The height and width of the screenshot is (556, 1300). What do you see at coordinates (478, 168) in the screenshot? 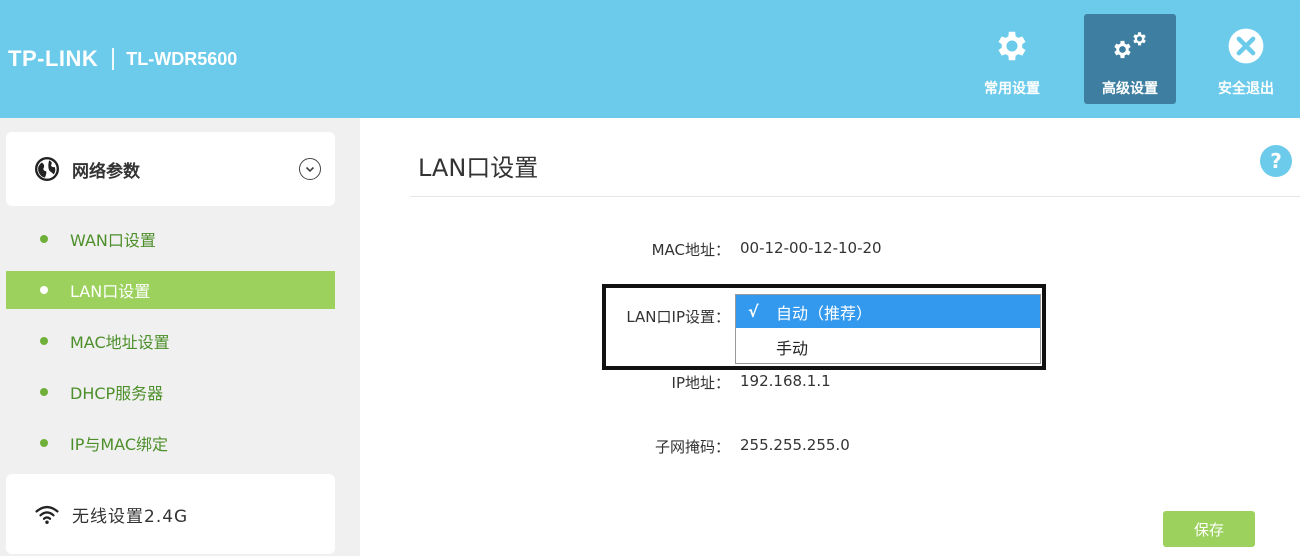
I see `page-title: LAN口设置` at bounding box center [478, 168].